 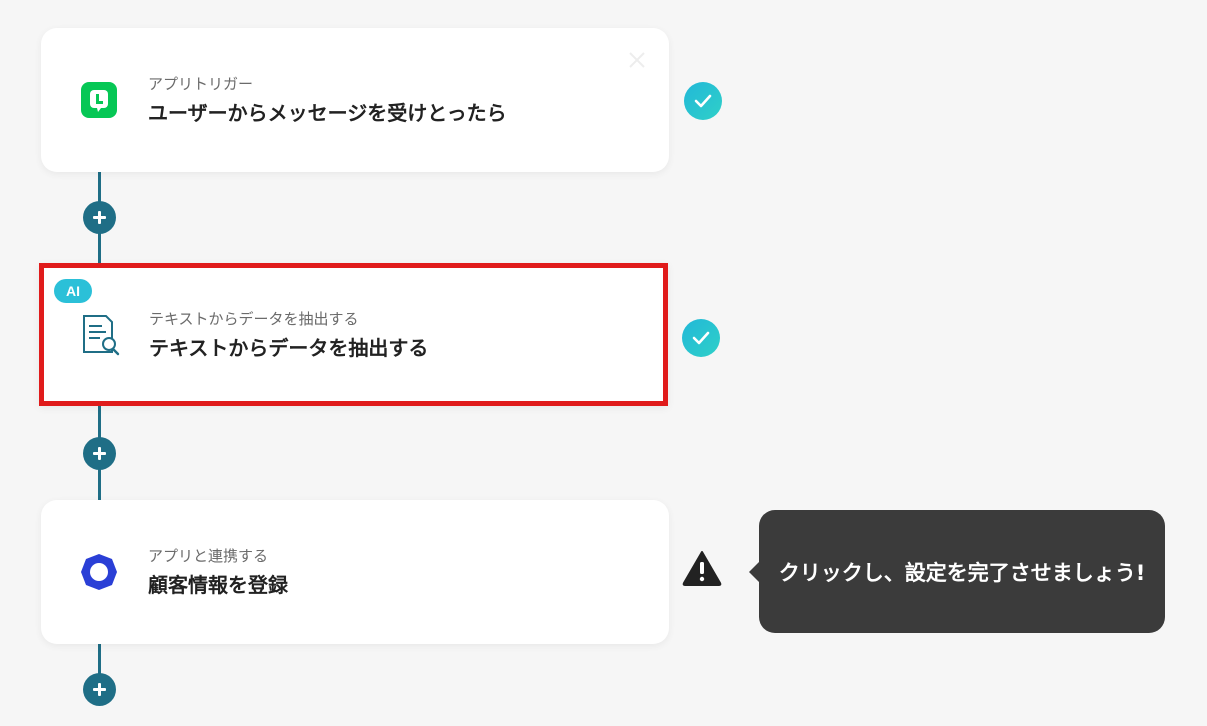 I want to click on setup-tooltip: クリックし、設定を完了させましょう!, so click(x=962, y=571).